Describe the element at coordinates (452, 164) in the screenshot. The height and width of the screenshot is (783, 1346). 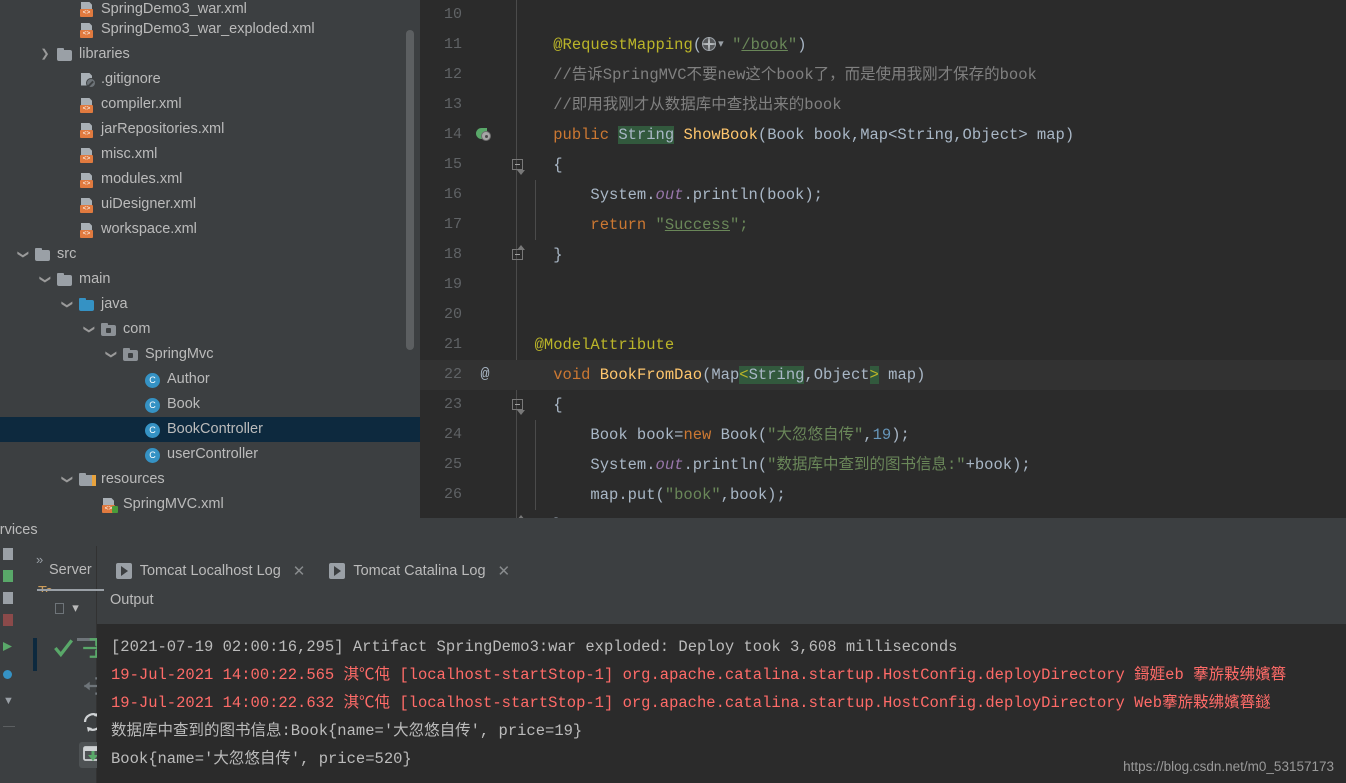
I see `line-number: 15` at that location.